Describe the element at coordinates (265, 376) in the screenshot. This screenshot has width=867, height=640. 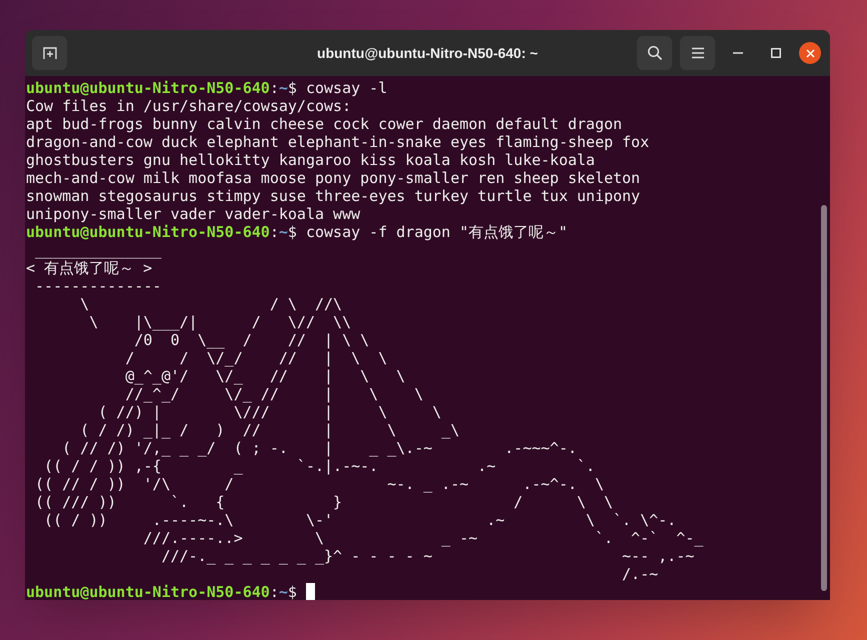
I see `ascii-art-line: @_^_@'/ \/_ // | \ \` at that location.